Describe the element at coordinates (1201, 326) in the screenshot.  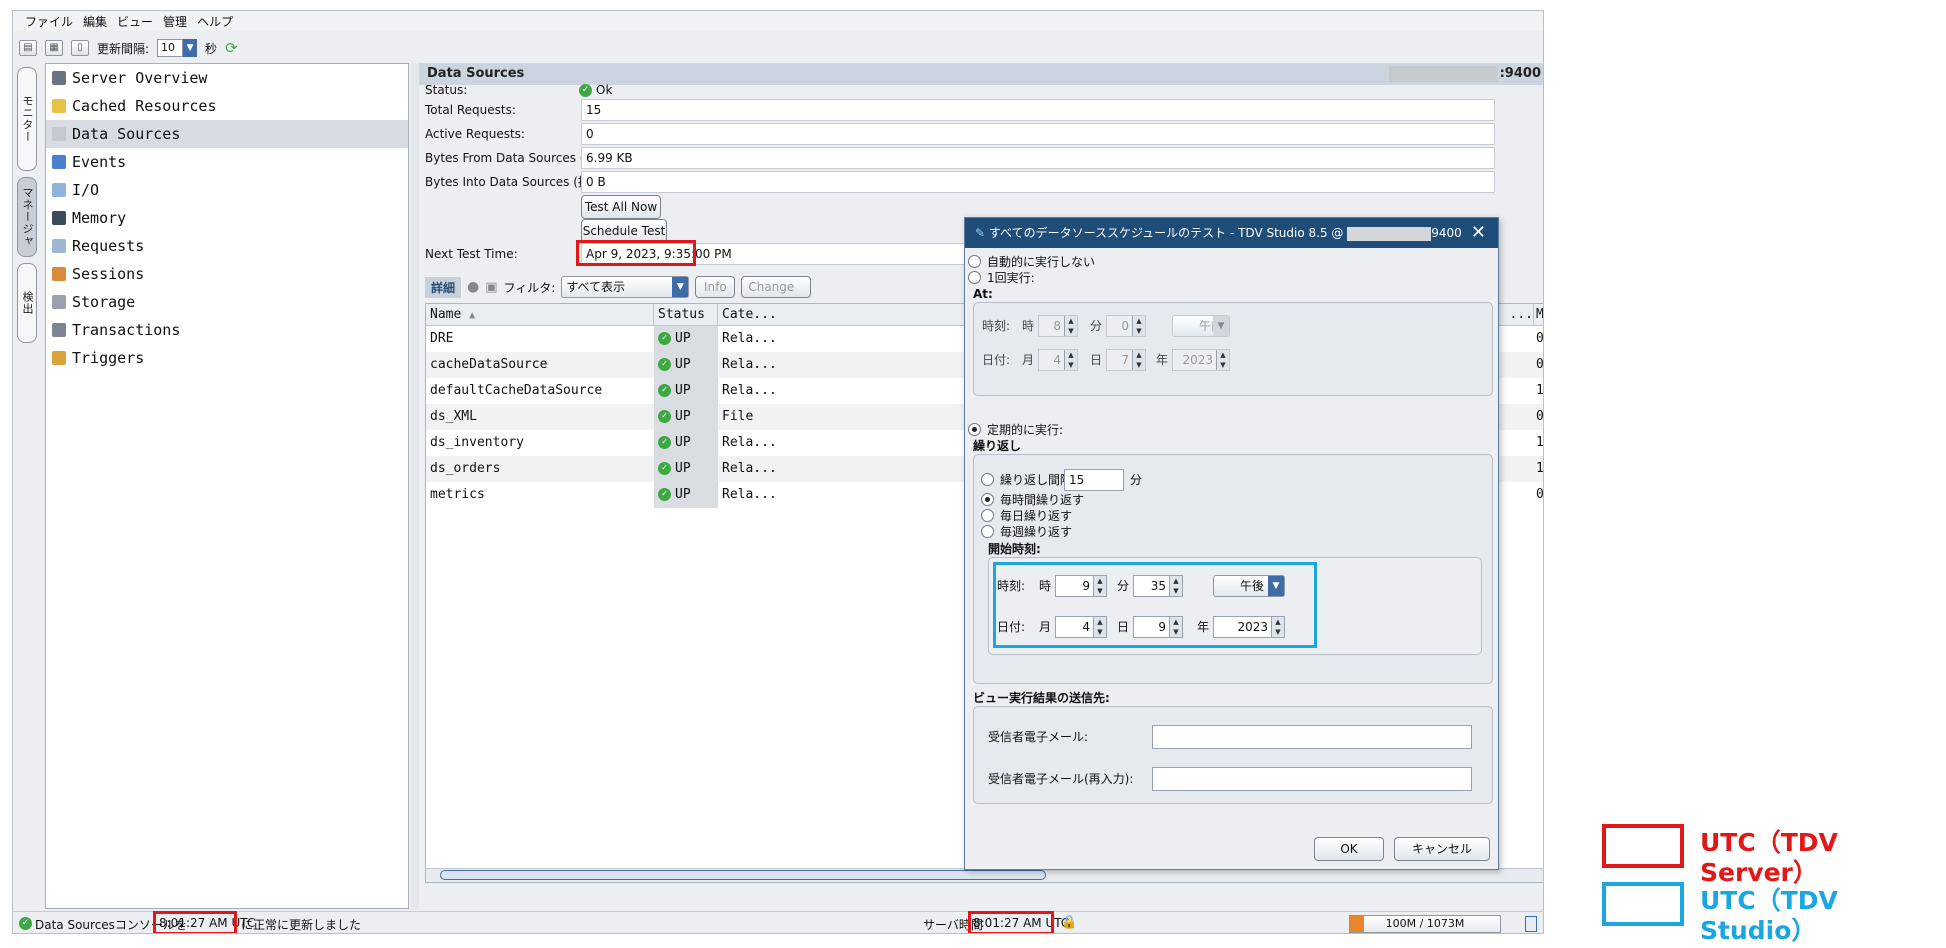
I see `once-ampm-select: 午前 ▼` at that location.